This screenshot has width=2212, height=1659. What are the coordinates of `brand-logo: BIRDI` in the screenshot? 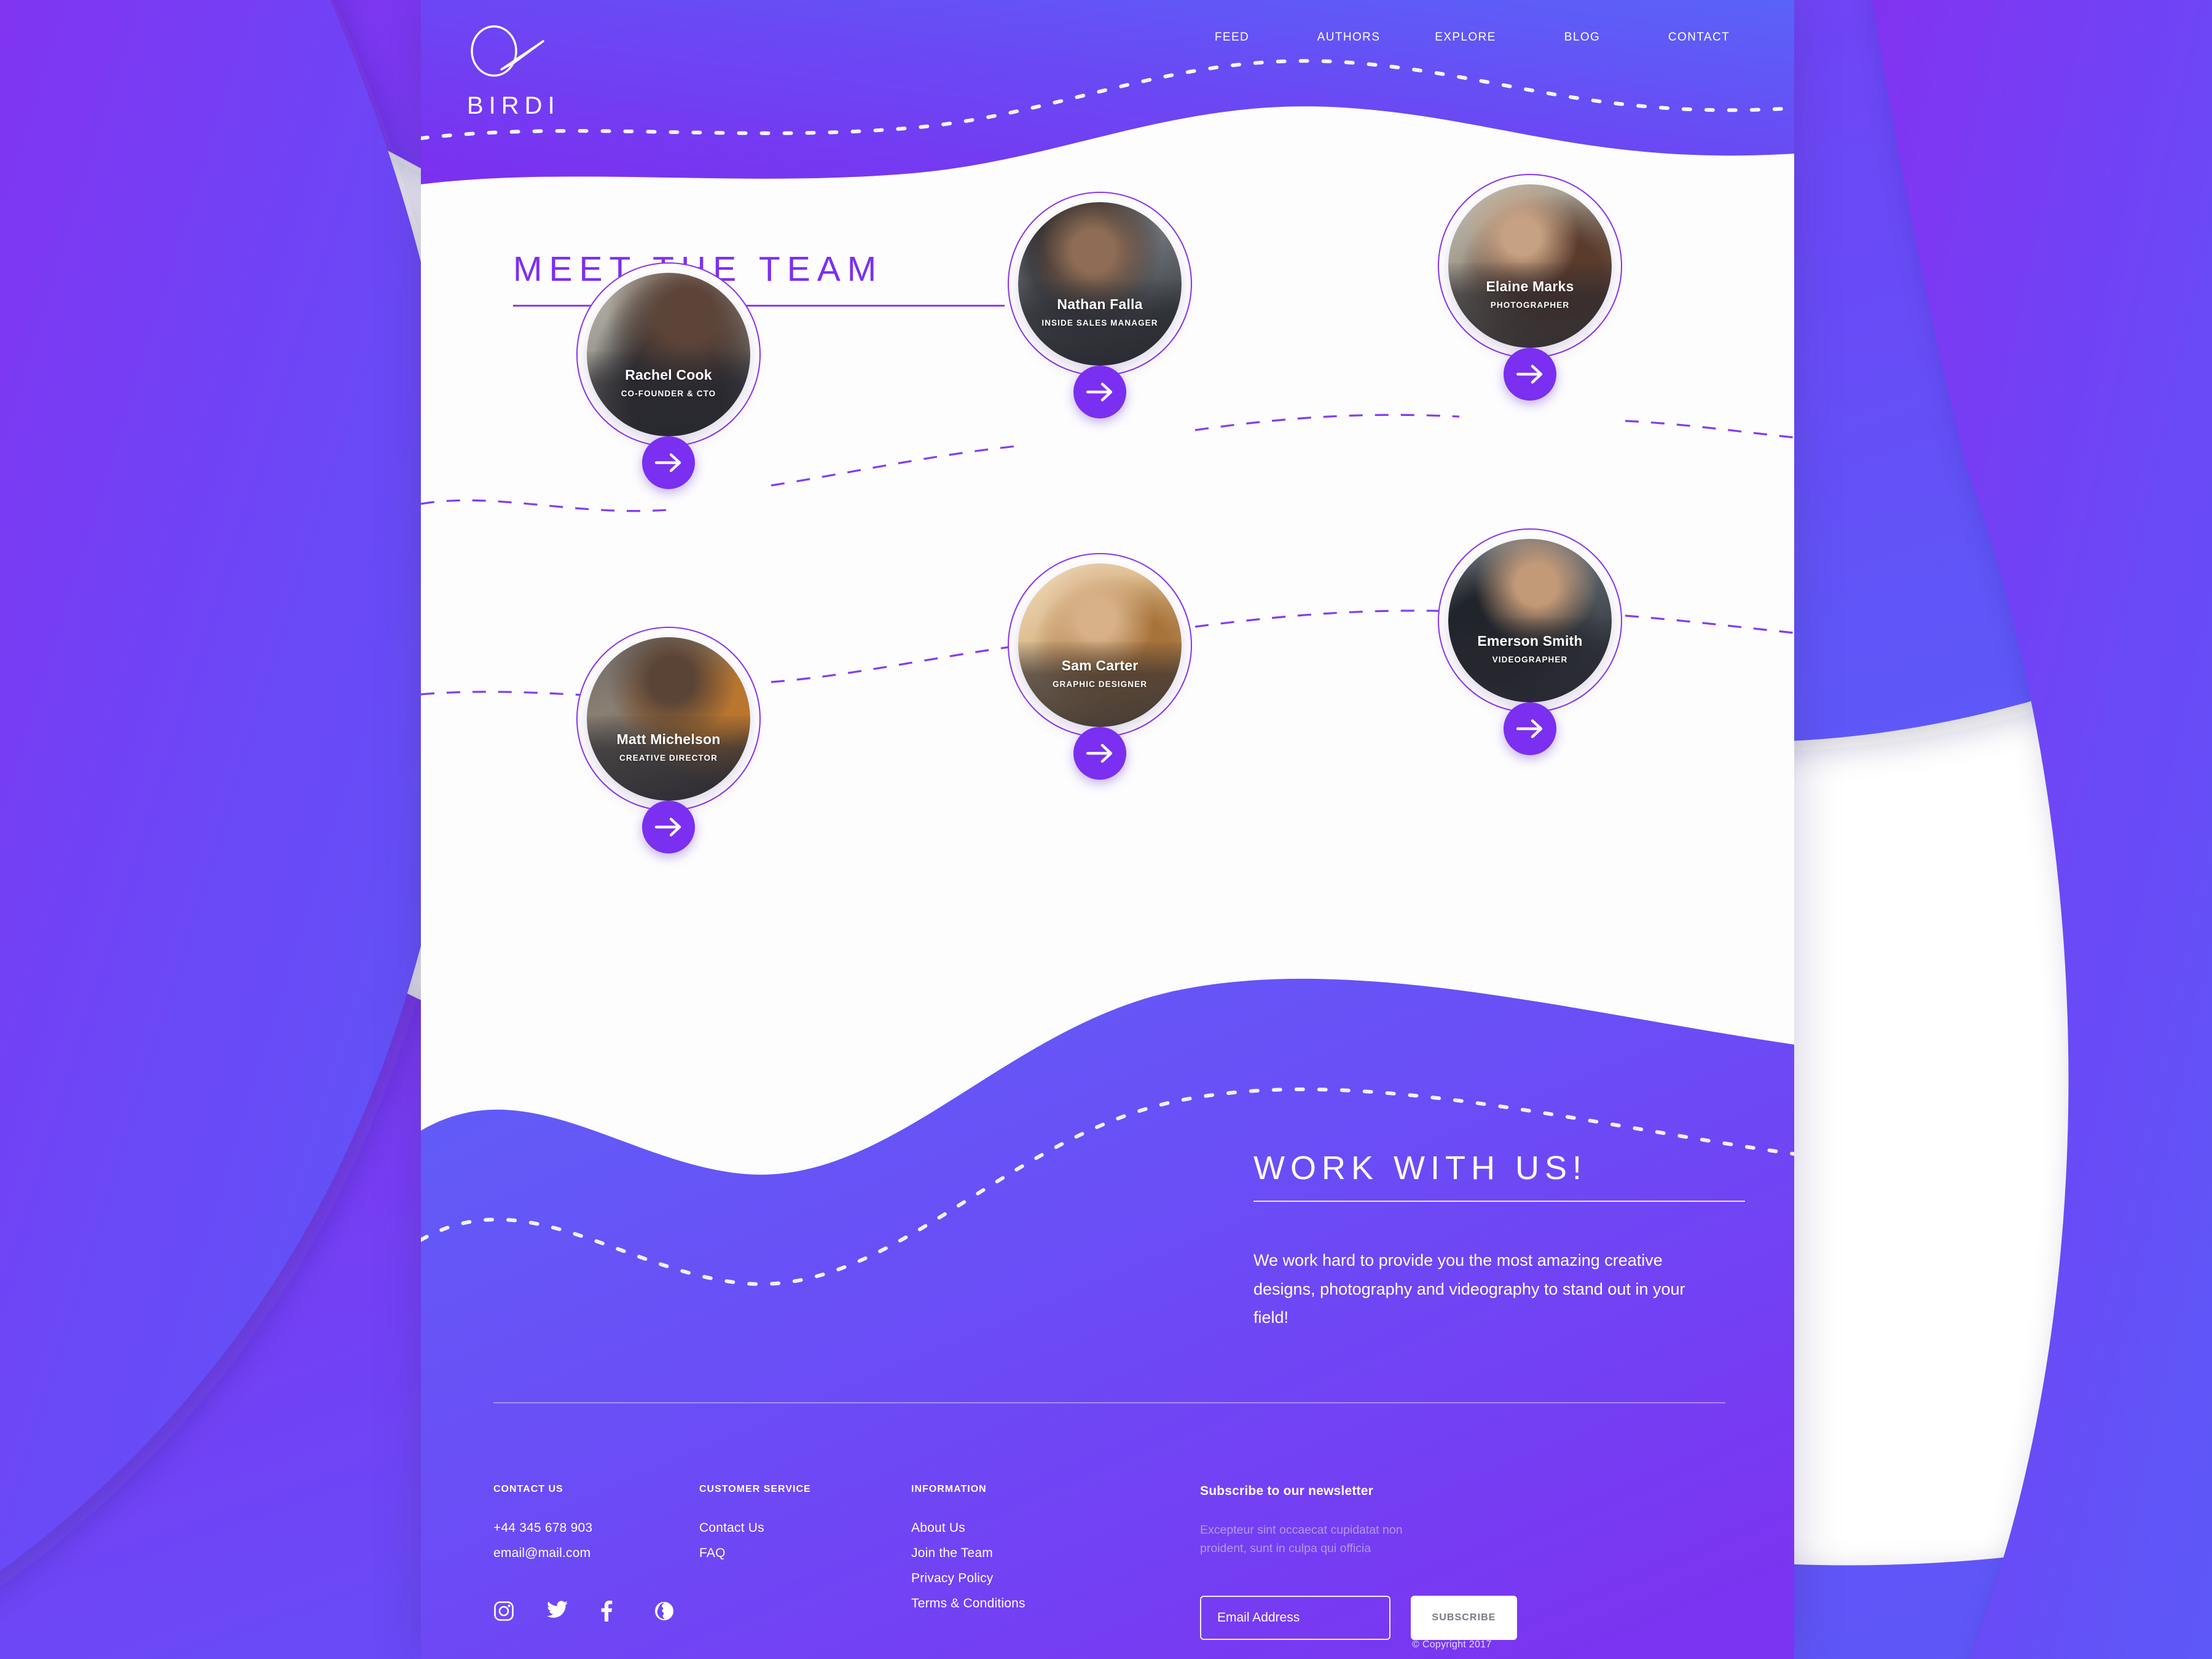 It's located at (531, 71).